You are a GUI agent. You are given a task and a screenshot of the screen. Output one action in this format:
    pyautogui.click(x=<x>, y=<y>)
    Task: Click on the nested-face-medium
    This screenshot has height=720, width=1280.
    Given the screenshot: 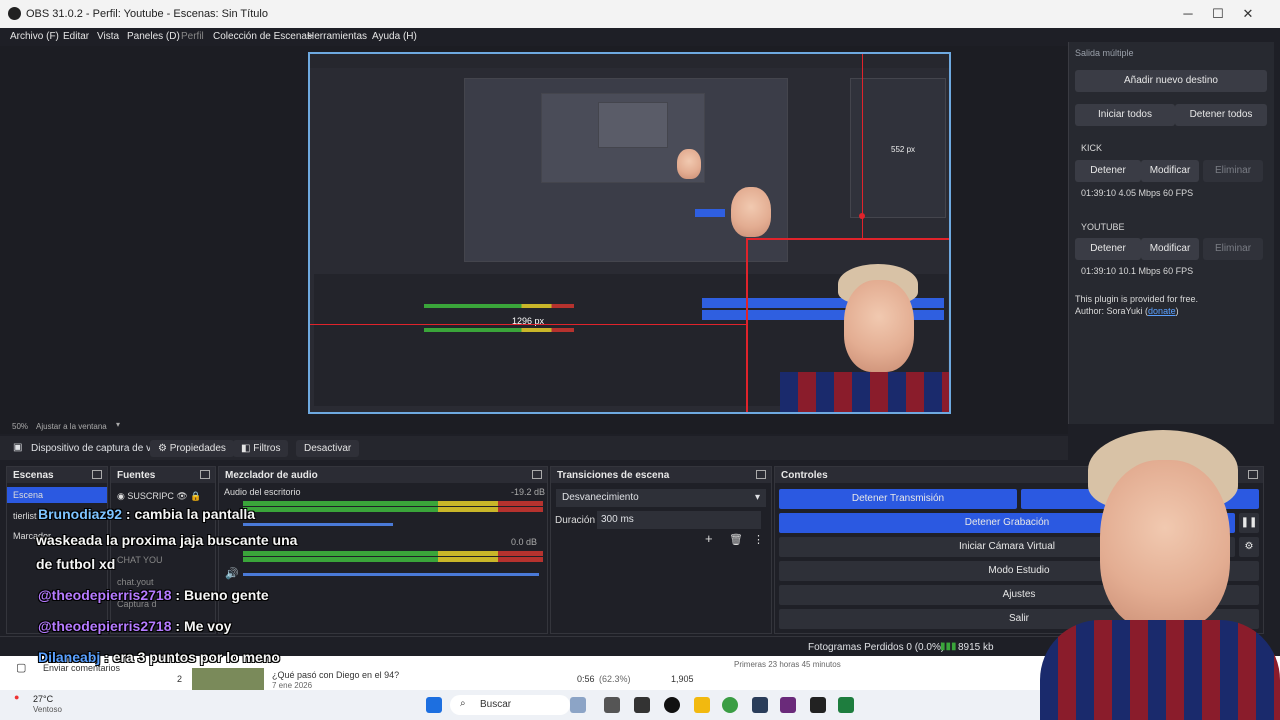 What is the action you would take?
    pyautogui.click(x=751, y=212)
    